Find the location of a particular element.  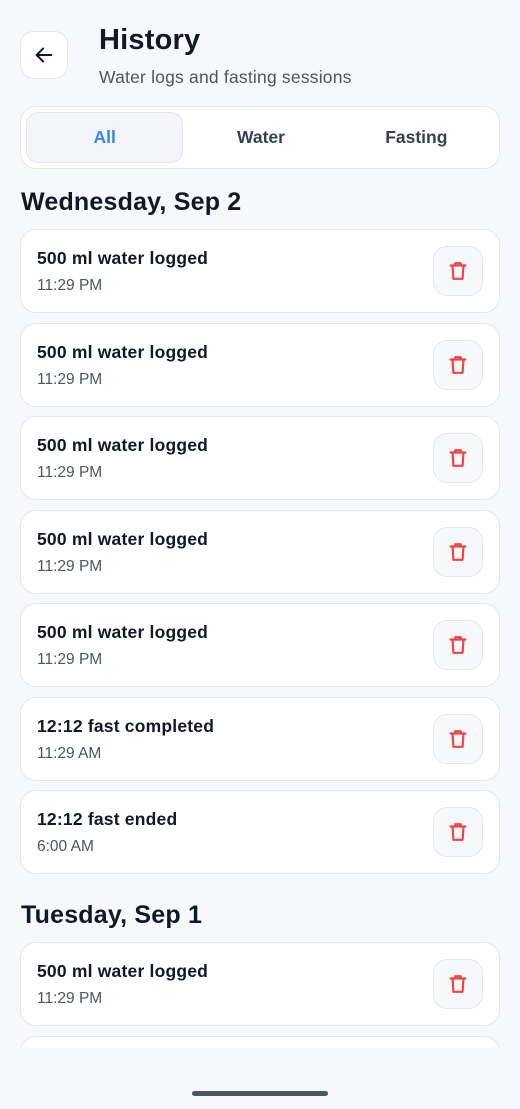

entry-title: 12:12 fast ended is located at coordinates (107, 819).